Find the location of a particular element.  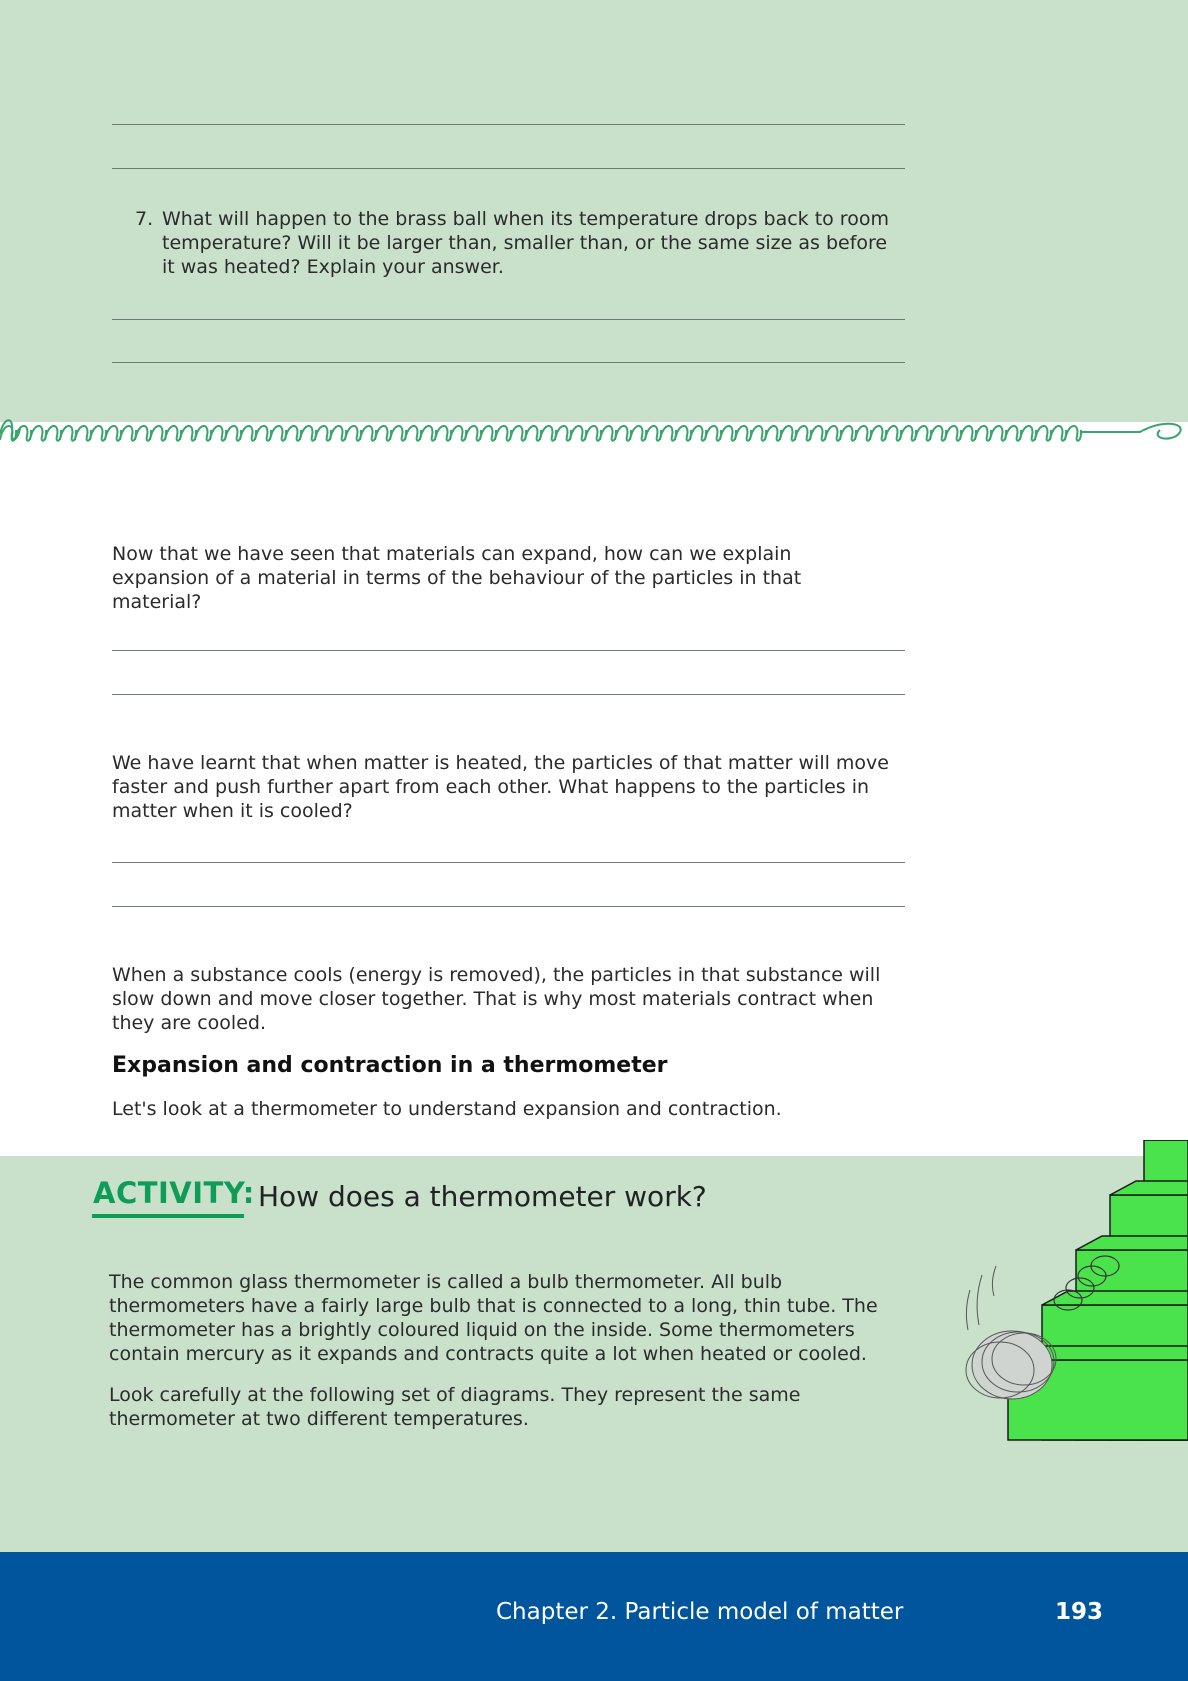

activity-title: How does a thermometer work? is located at coordinates (482, 1196).